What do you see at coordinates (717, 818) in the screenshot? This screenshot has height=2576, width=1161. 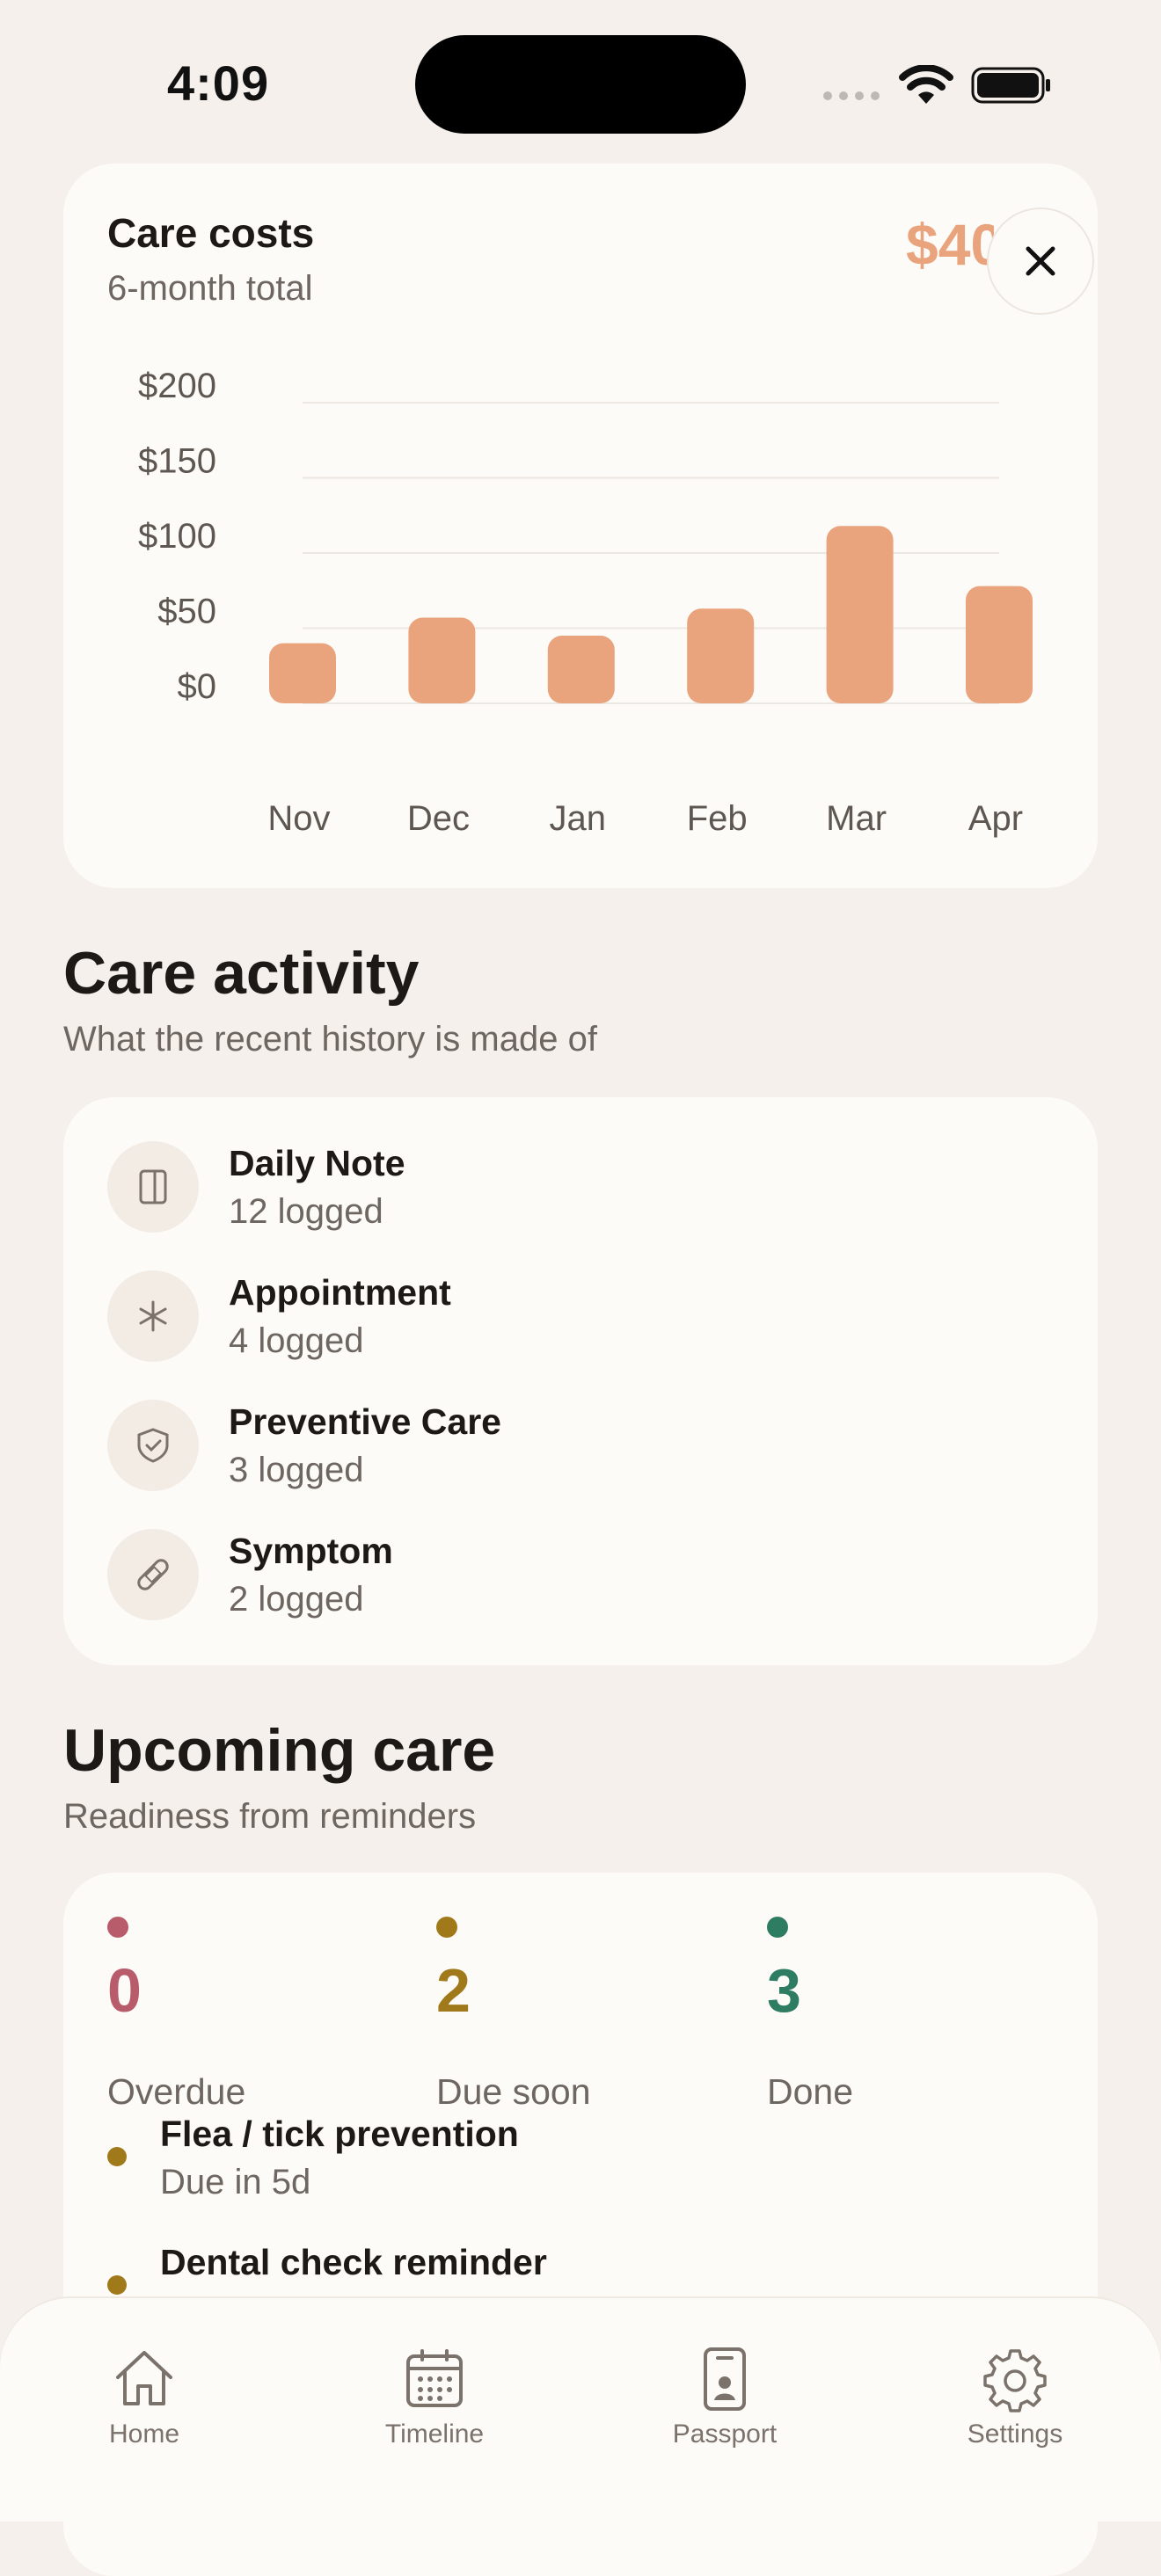 I see `x-tick-label: Feb` at bounding box center [717, 818].